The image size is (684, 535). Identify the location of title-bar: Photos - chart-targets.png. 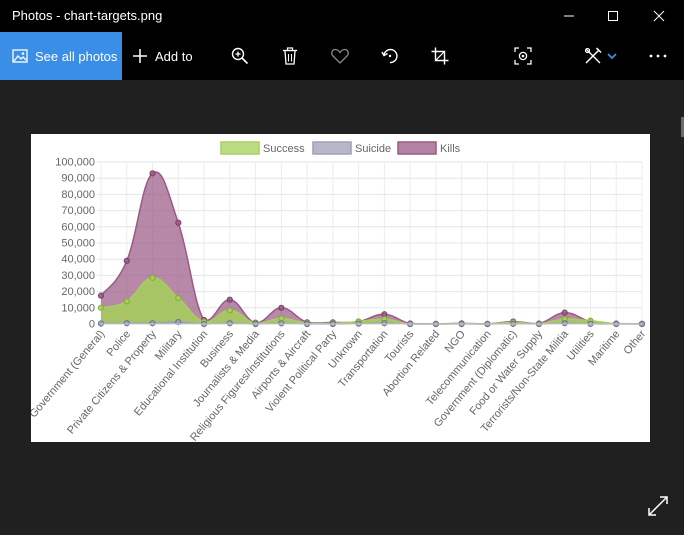
(342, 16).